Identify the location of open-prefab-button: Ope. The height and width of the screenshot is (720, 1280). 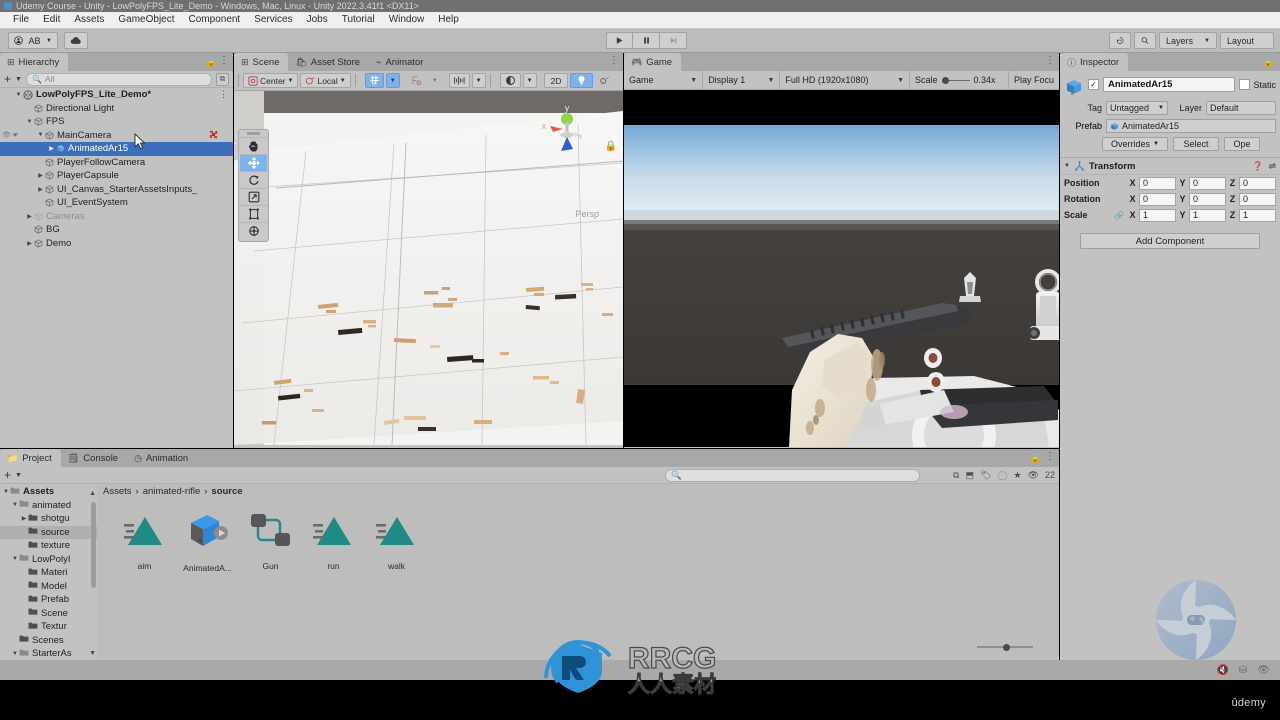
(1242, 144).